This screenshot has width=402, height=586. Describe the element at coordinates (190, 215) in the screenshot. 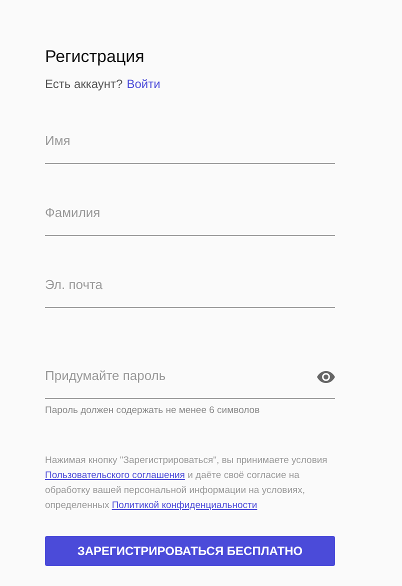

I see `input-field: Фамилия` at that location.